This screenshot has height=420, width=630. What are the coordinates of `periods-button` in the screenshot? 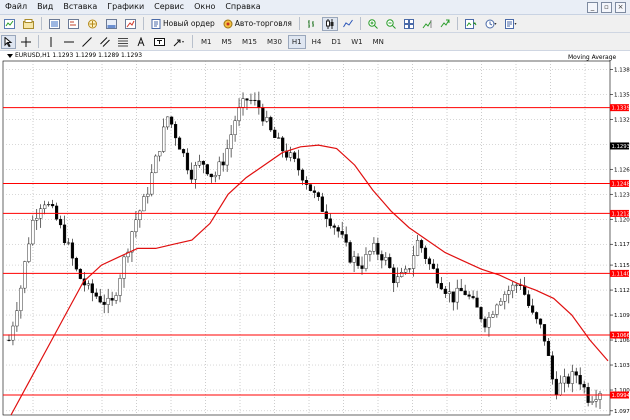 It's located at (491, 24).